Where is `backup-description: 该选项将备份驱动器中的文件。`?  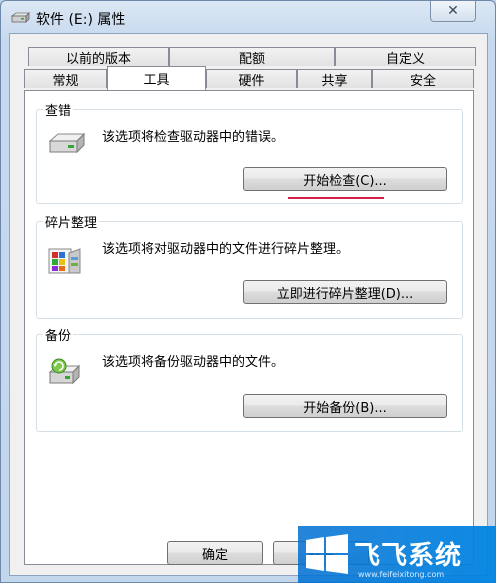 backup-description: 该选项将备份驱动器中的文件。 is located at coordinates (193, 362).